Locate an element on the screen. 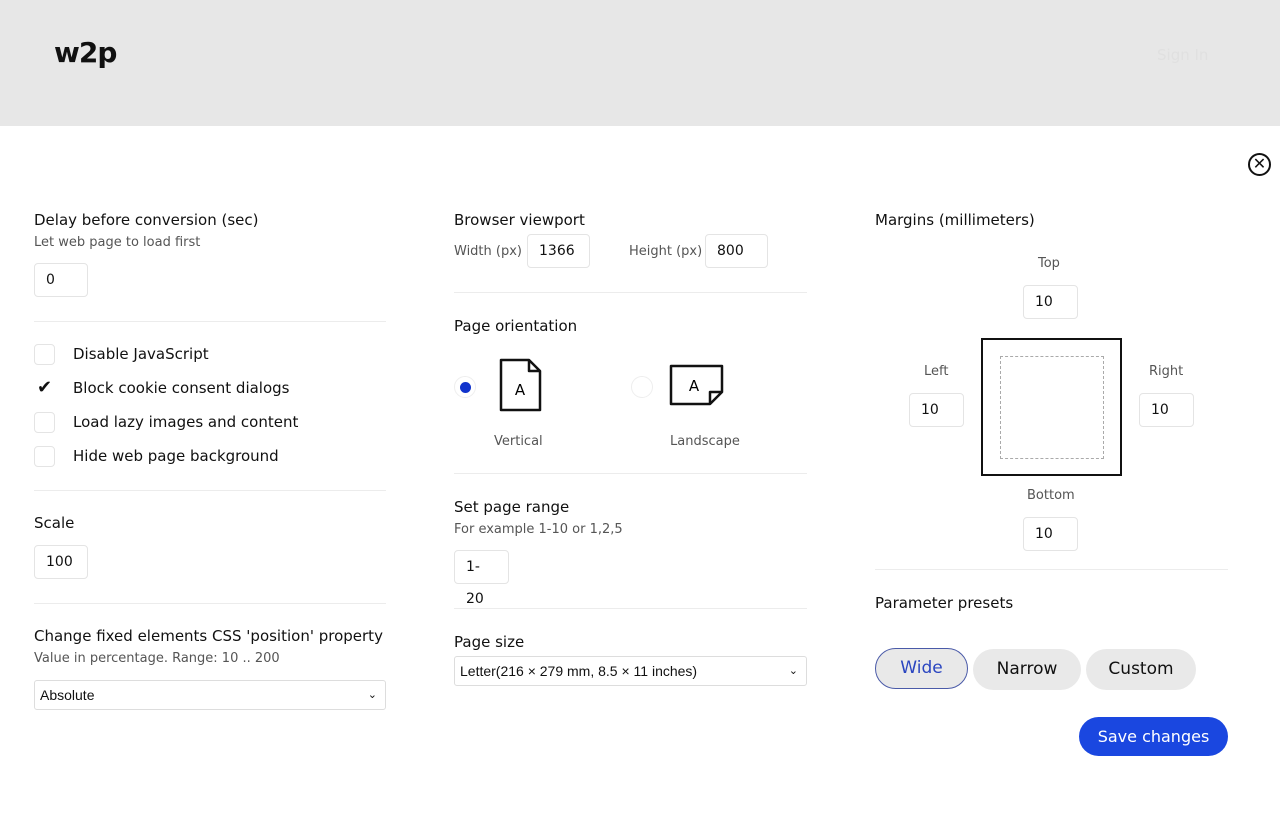 The image size is (1280, 826). option-label: Load lazy images and content is located at coordinates (186, 422).